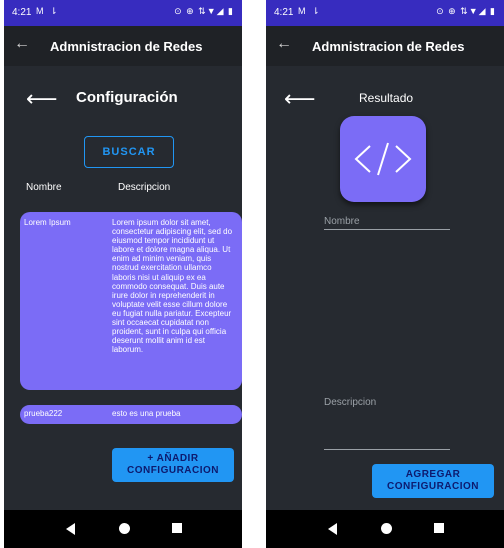 The image size is (504, 548). I want to click on config-name: prueba222, so click(43, 413).